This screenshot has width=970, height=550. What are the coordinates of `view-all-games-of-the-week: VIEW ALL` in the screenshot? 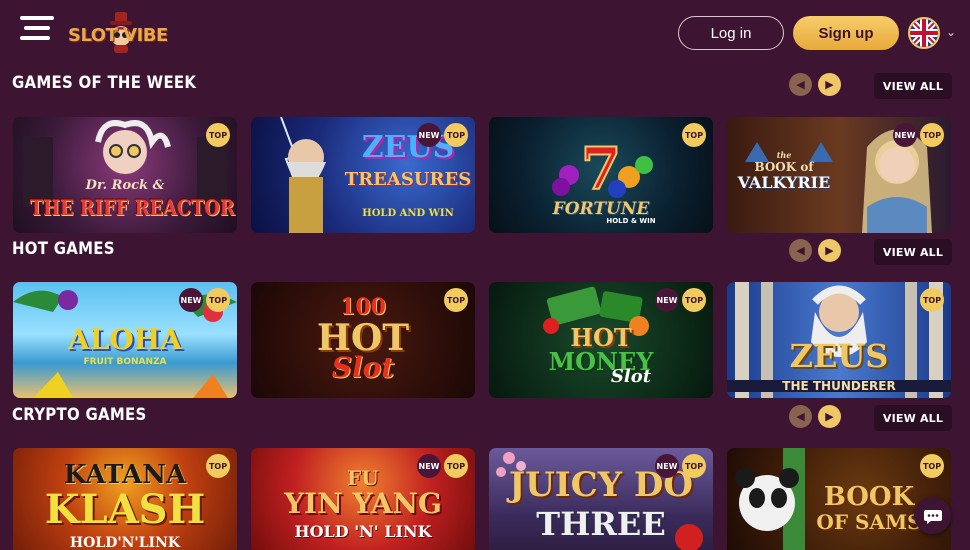 It's located at (913, 86).